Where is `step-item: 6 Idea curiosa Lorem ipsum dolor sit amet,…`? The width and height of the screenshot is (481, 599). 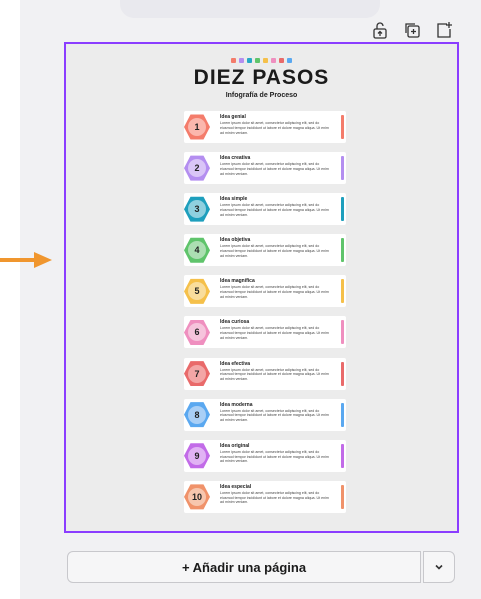 step-item: 6 Idea curiosa Lorem ipsum dolor sit amet,… is located at coordinates (265, 332).